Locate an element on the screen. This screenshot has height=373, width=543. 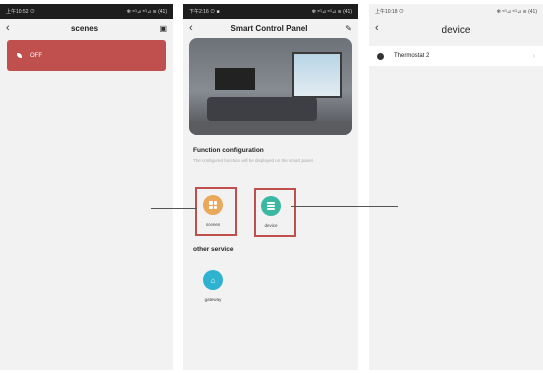
gateway-label: gateway is located at coordinates (213, 299).